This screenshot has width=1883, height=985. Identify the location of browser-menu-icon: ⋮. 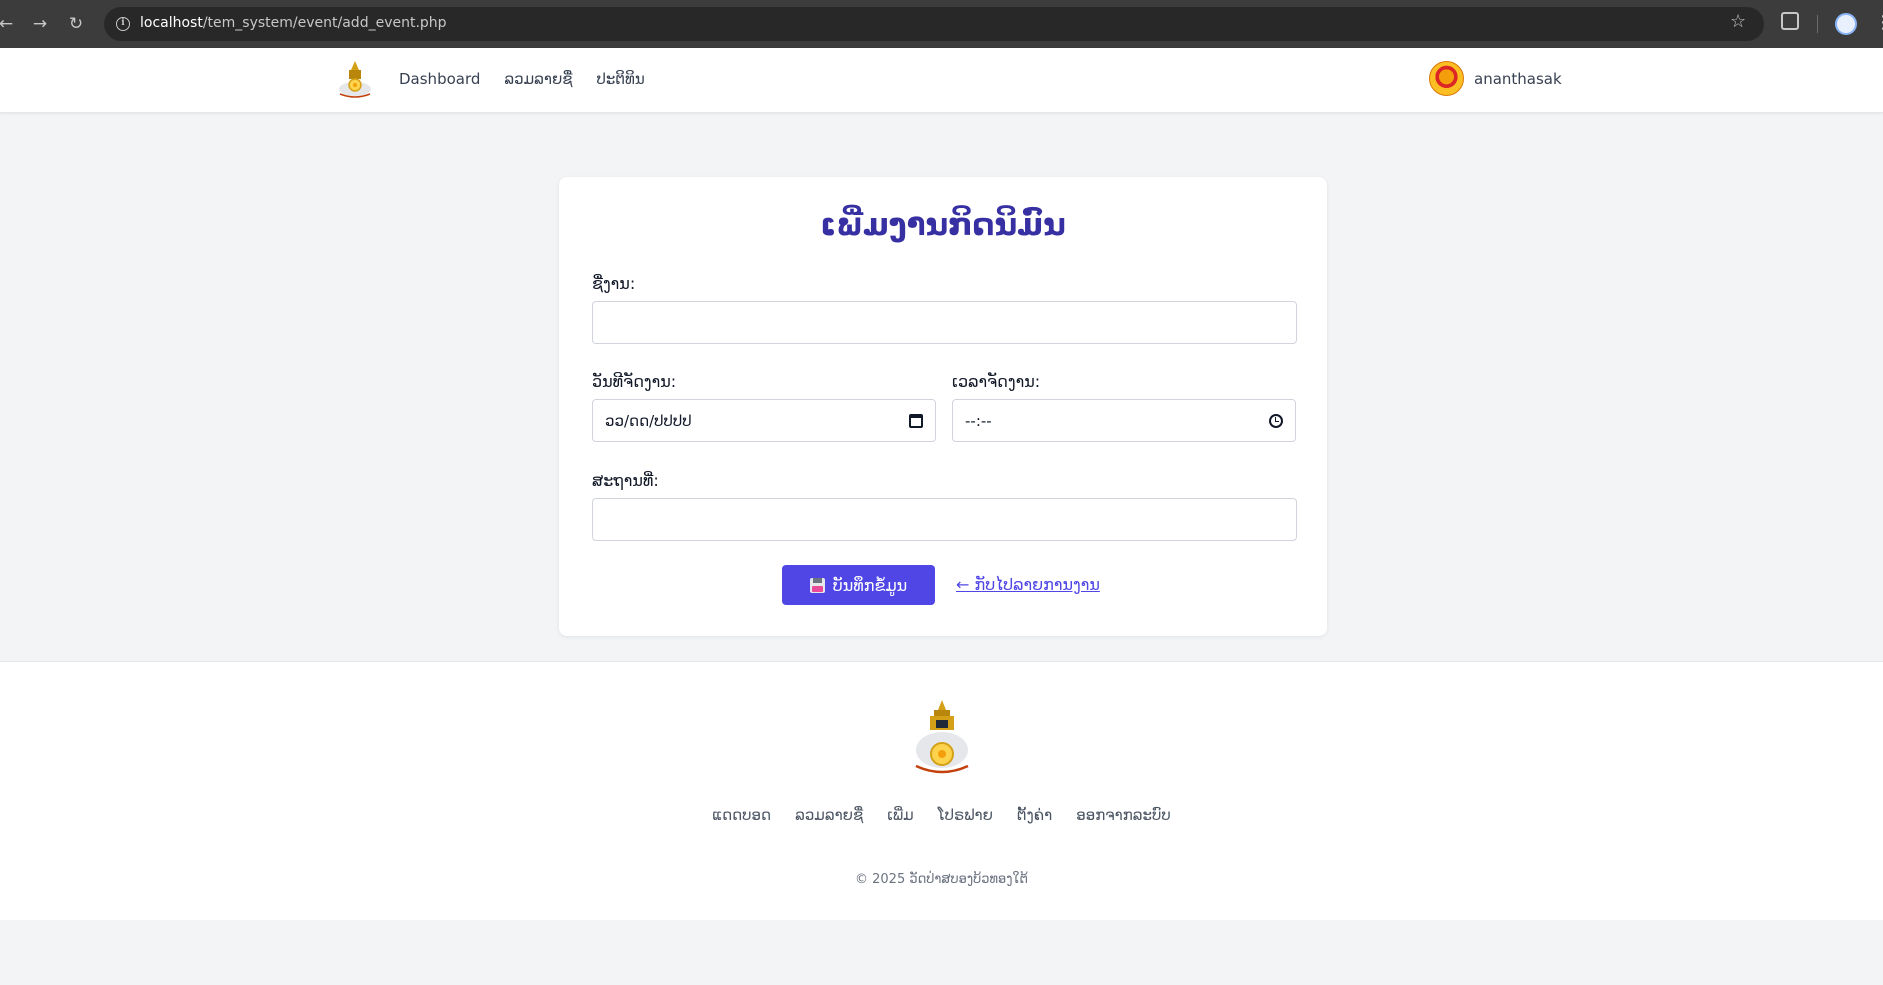
(1878, 22).